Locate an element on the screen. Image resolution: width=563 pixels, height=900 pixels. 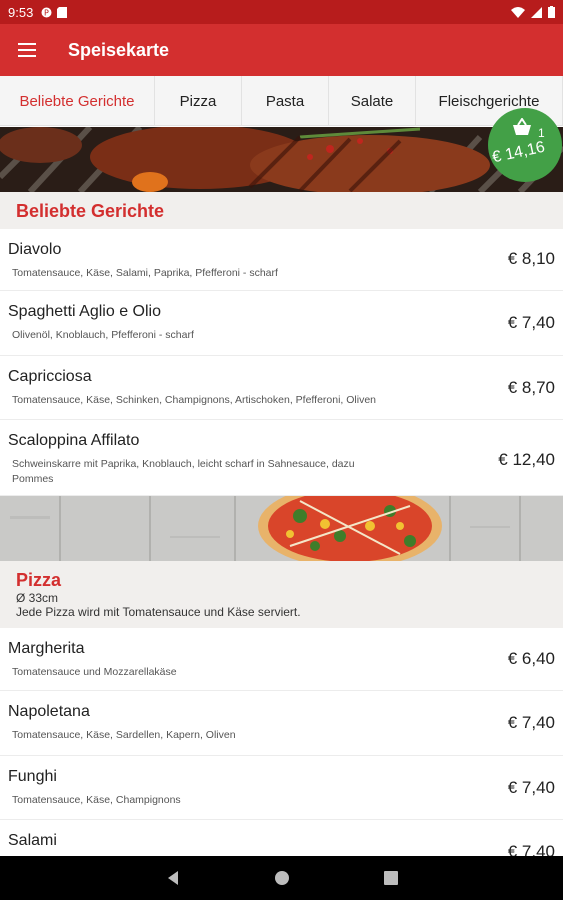
pizza-banner-image is located at coordinates (281, 528).